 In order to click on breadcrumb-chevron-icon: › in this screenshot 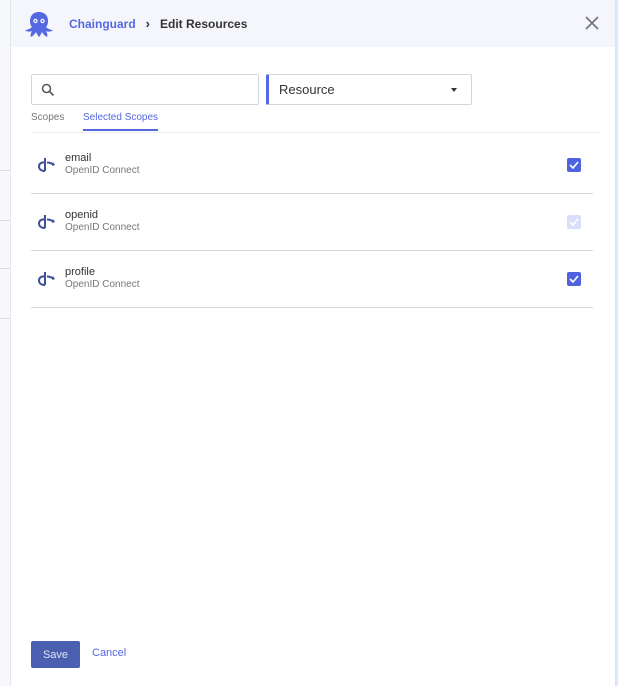, I will do `click(148, 23)`.